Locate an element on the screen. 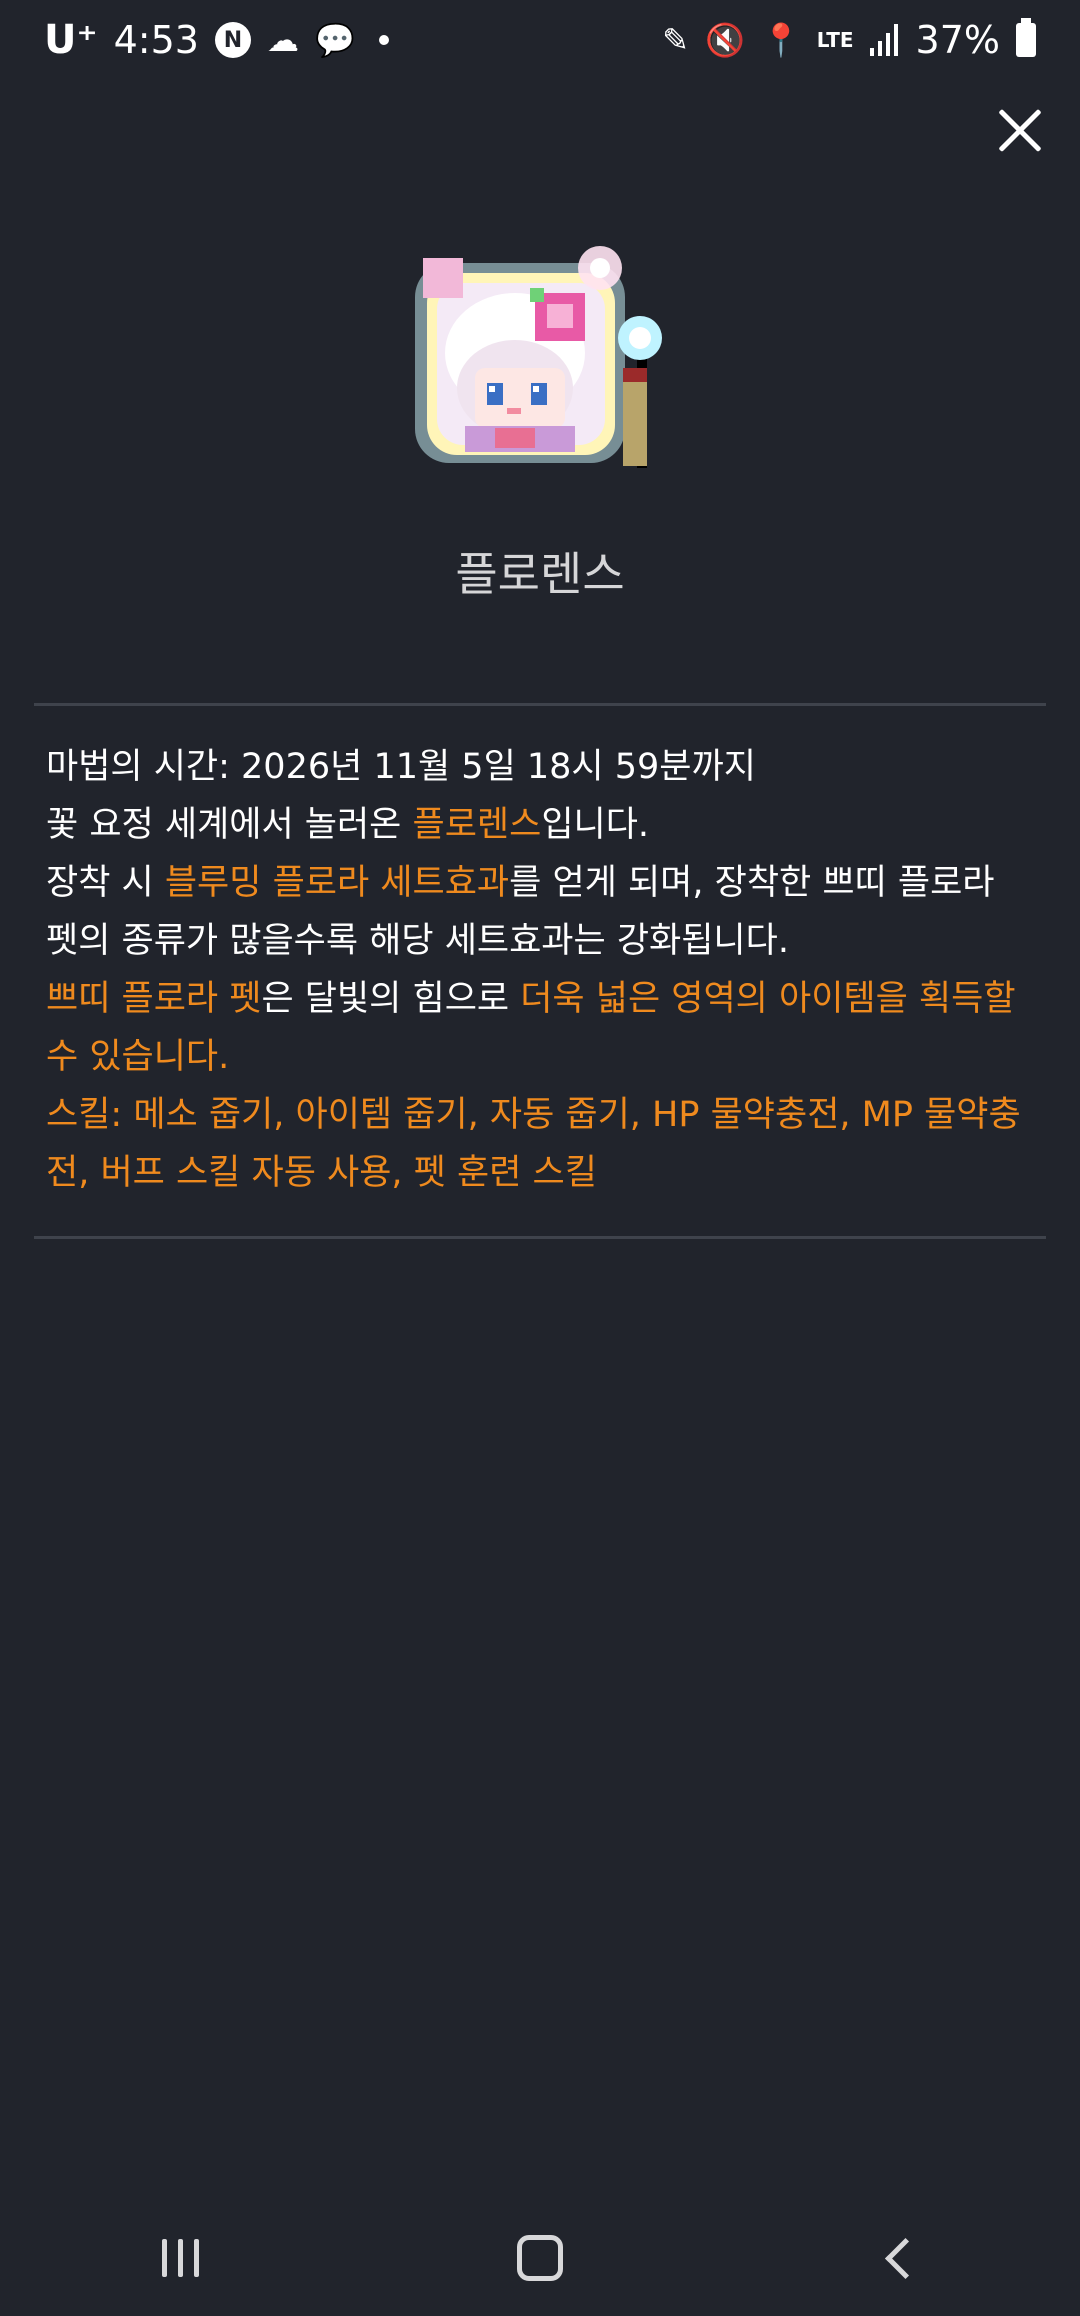 This screenshot has width=1080, height=2316. close-button is located at coordinates (1020, 130).